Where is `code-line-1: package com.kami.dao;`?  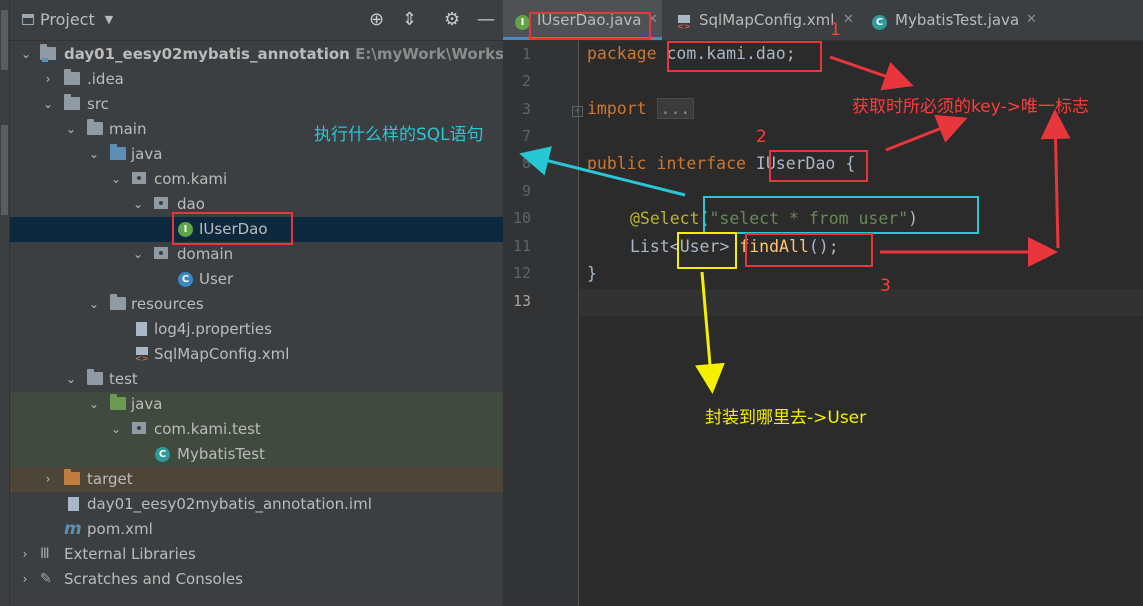
code-line-1: package com.kami.dao; is located at coordinates (691, 53).